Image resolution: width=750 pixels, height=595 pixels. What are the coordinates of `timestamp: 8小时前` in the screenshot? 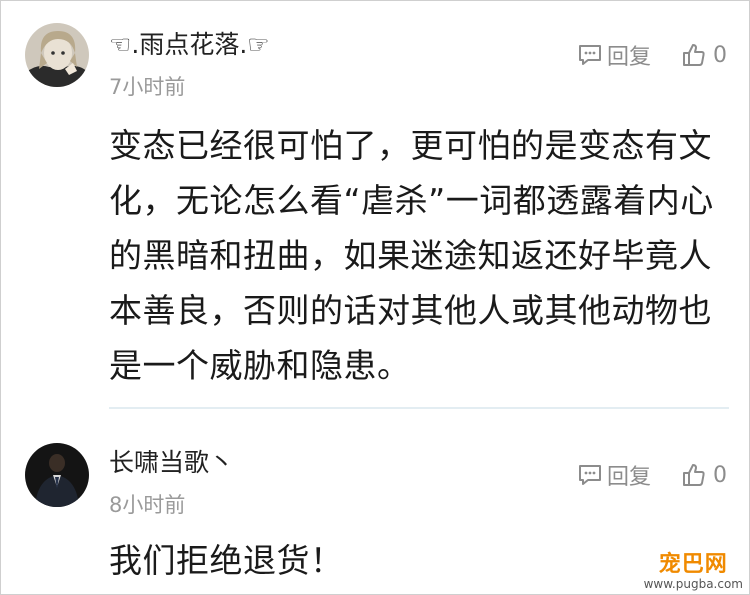 It's located at (147, 505).